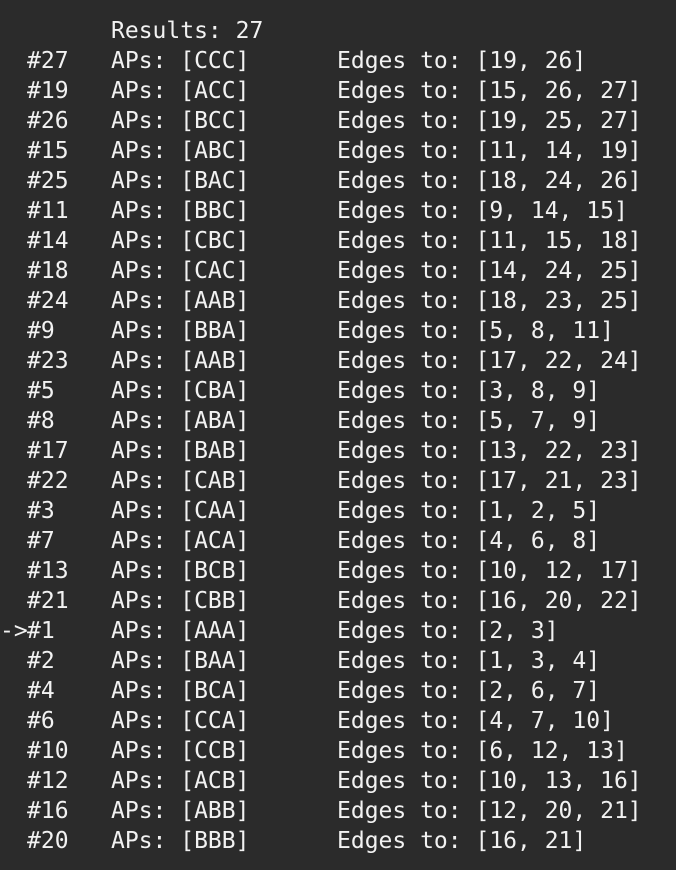 This screenshot has width=676, height=870. I want to click on row-id: #11, so click(48, 211).